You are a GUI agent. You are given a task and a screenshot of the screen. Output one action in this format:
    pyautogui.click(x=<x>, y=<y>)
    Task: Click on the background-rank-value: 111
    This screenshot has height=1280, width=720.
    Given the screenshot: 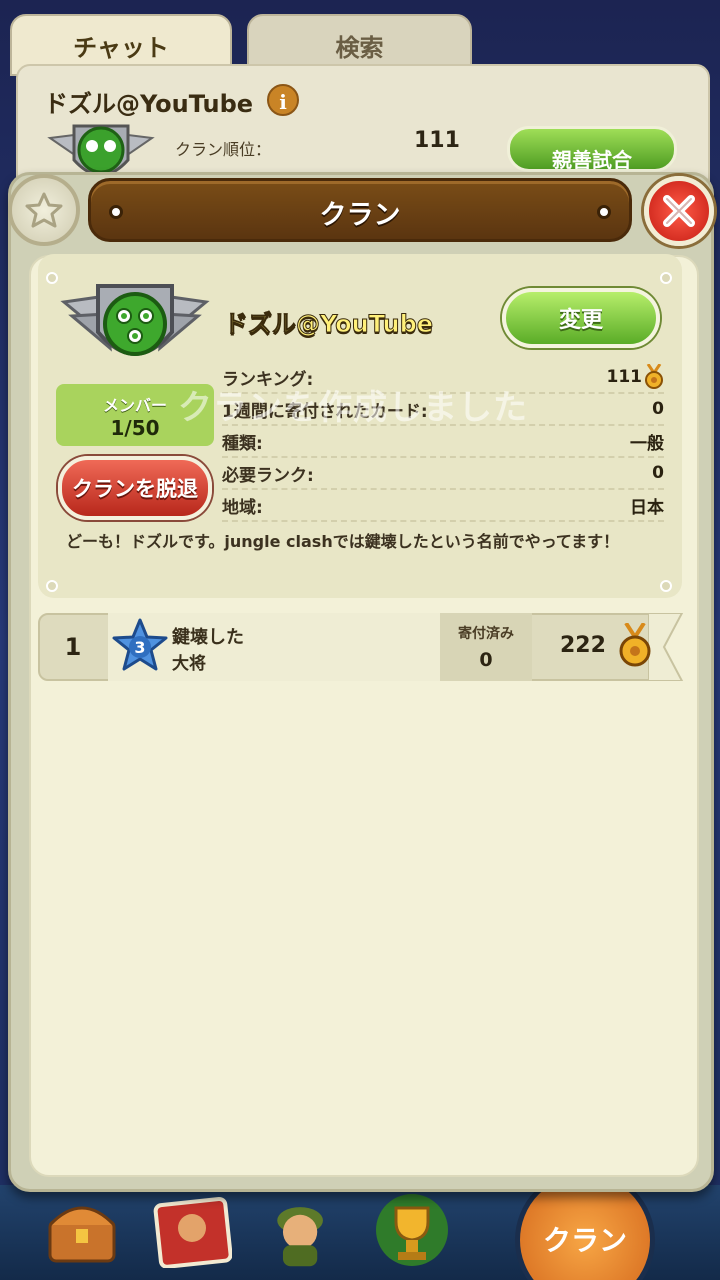 What is the action you would take?
    pyautogui.click(x=437, y=140)
    